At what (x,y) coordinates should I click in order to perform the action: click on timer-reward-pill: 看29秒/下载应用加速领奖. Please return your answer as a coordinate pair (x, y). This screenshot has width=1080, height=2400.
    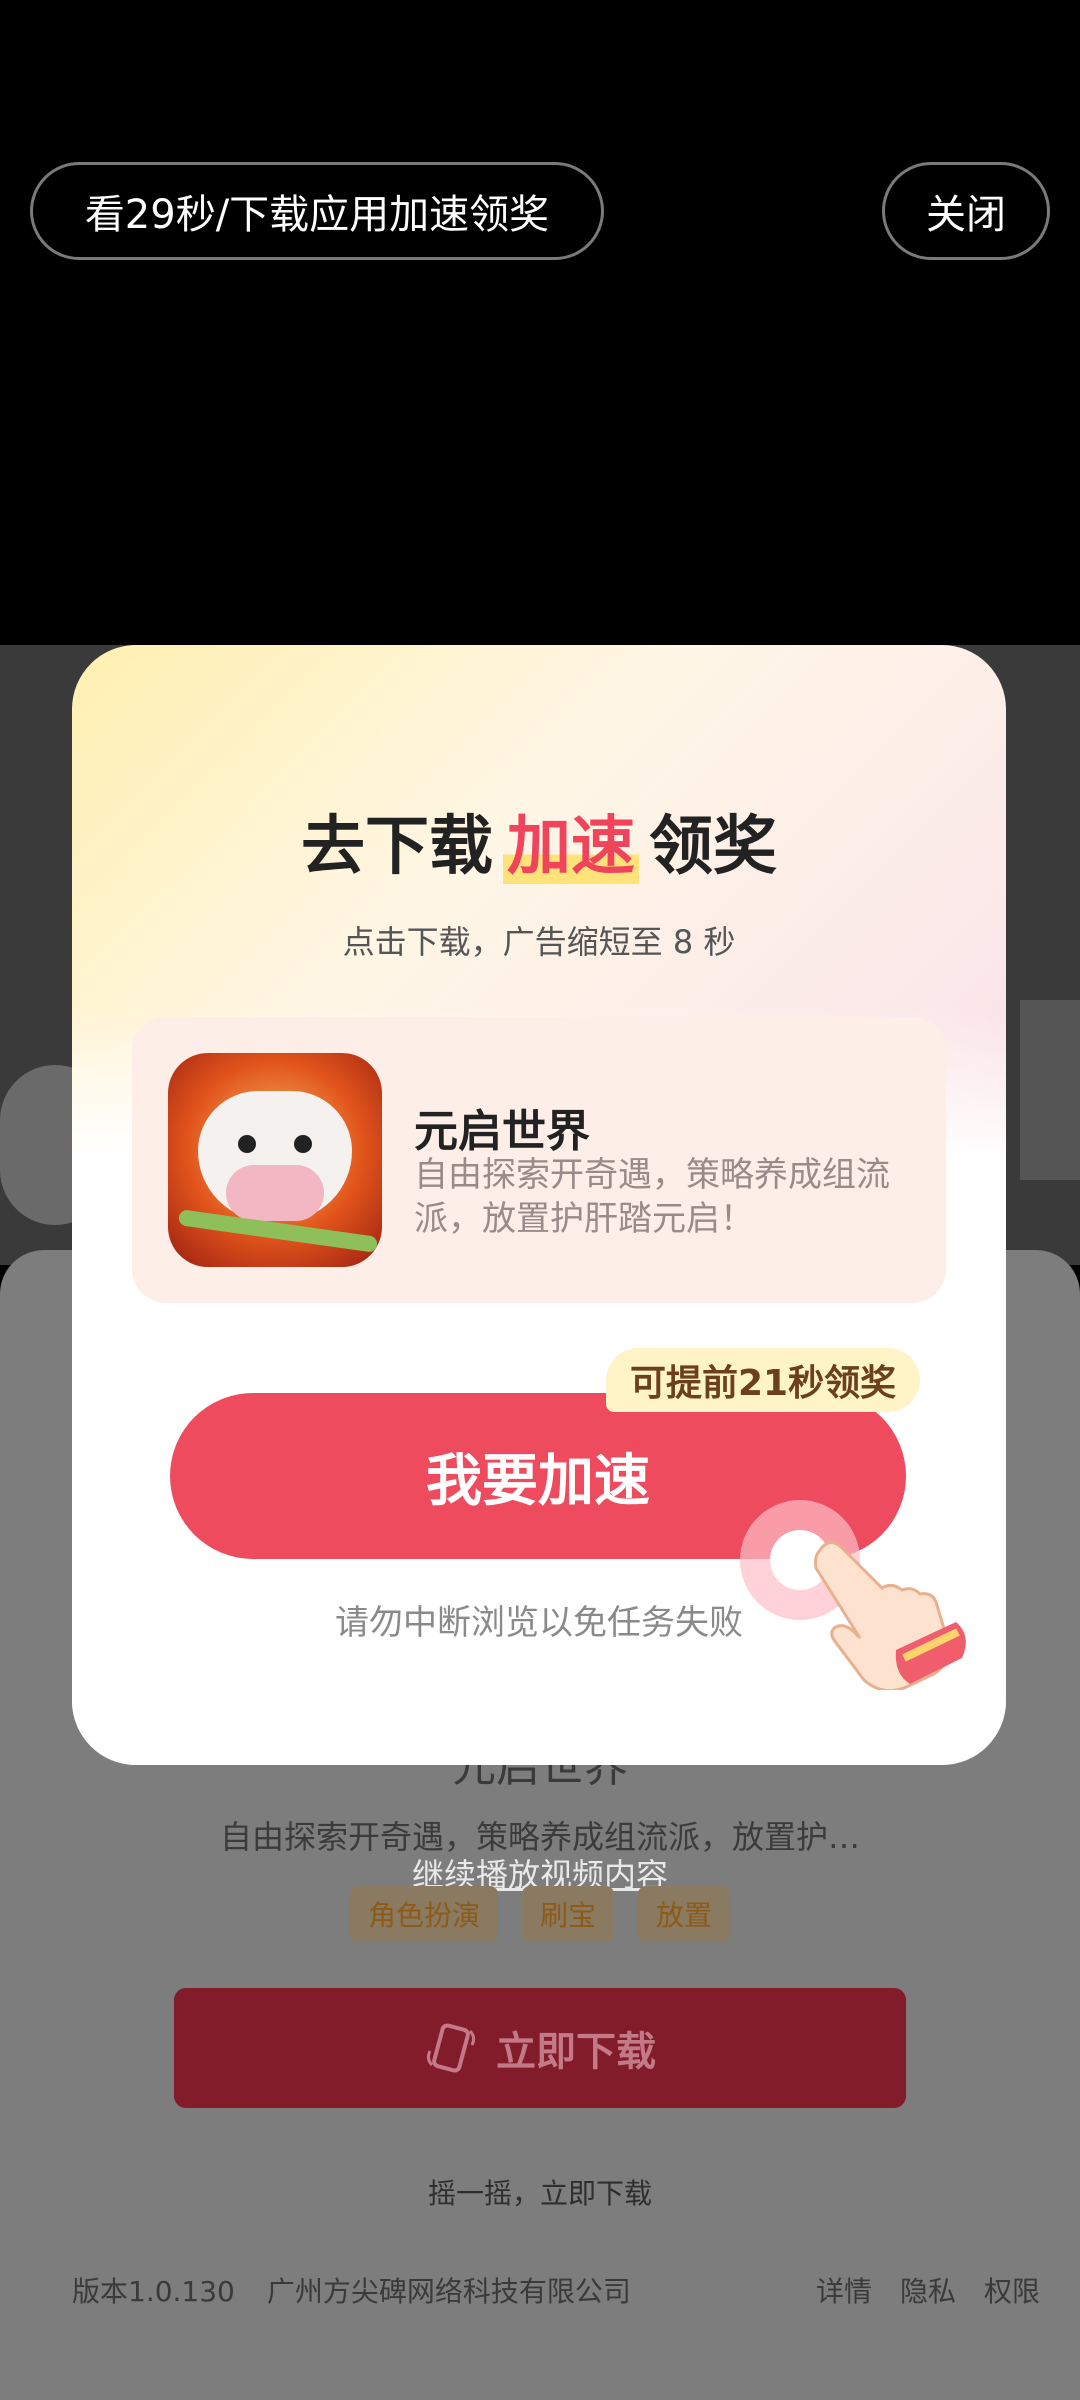
    Looking at the image, I should click on (317, 211).